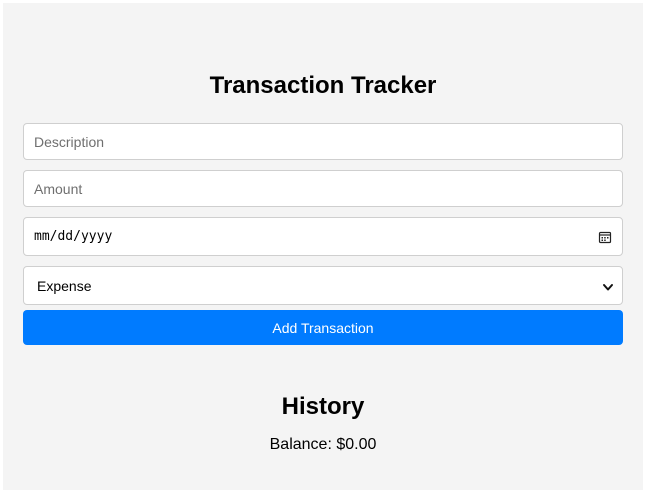 The height and width of the screenshot is (497, 648). I want to click on type-select: Expense, so click(323, 285).